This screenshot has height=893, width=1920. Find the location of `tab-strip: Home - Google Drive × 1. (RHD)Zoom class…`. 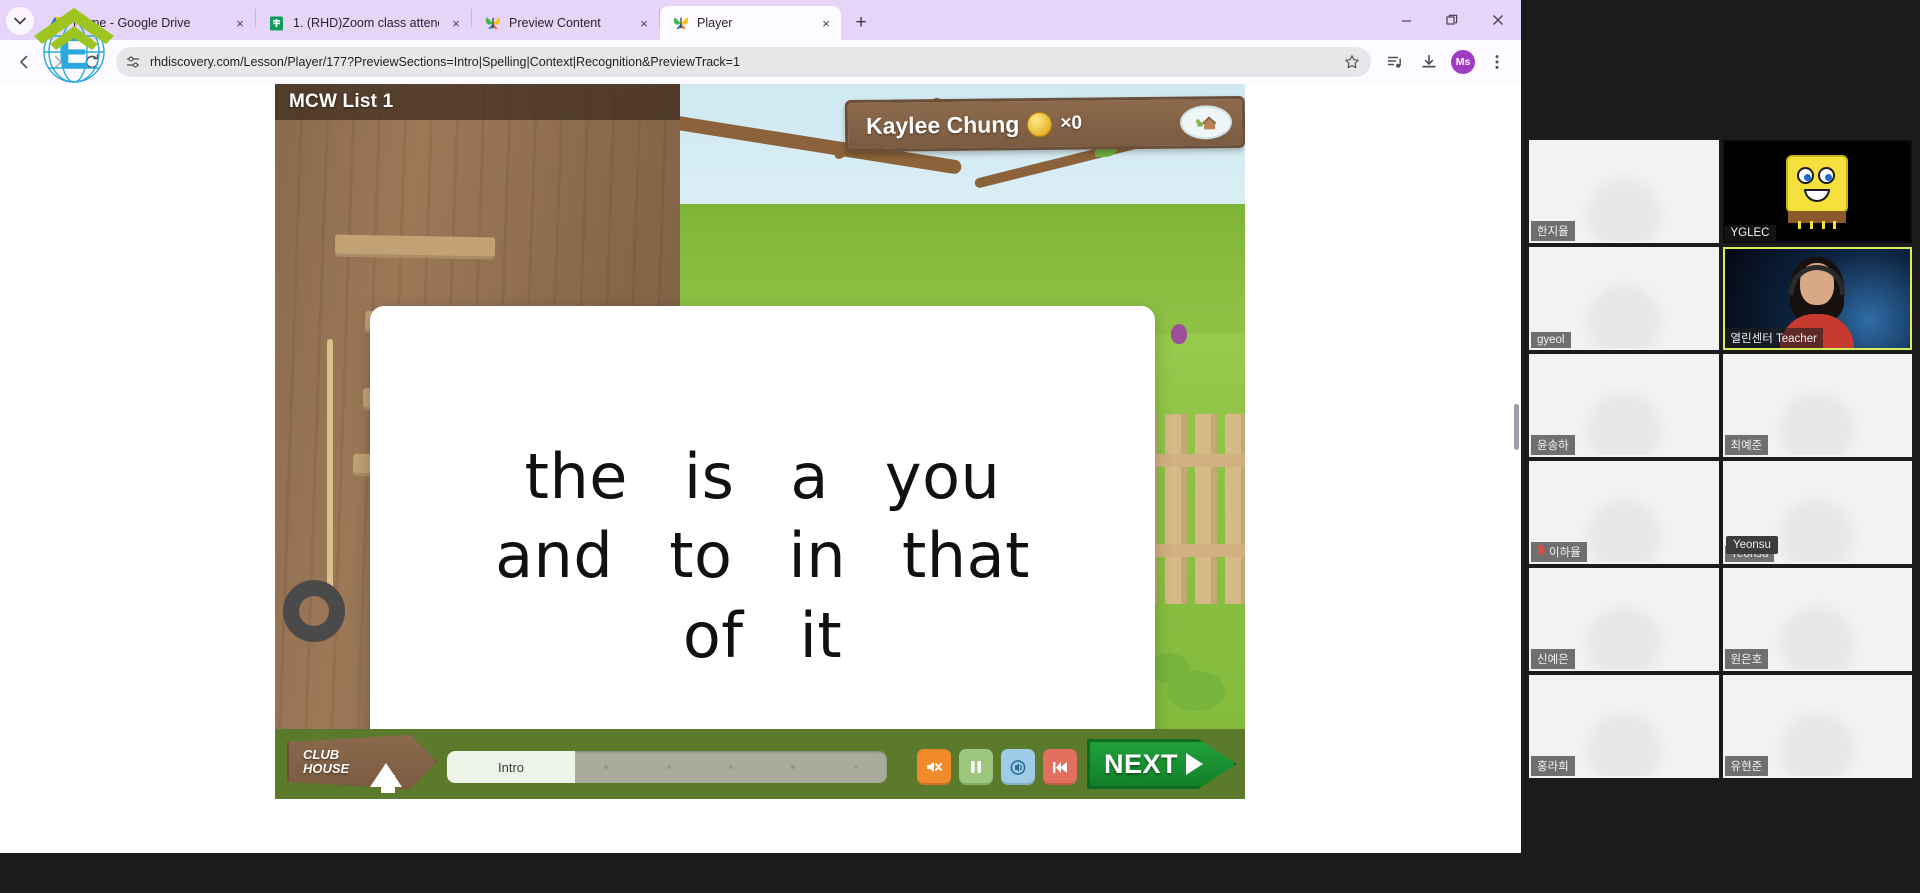

tab-strip: Home - Google Drive × 1. (RHD)Zoom class… is located at coordinates (760, 20).